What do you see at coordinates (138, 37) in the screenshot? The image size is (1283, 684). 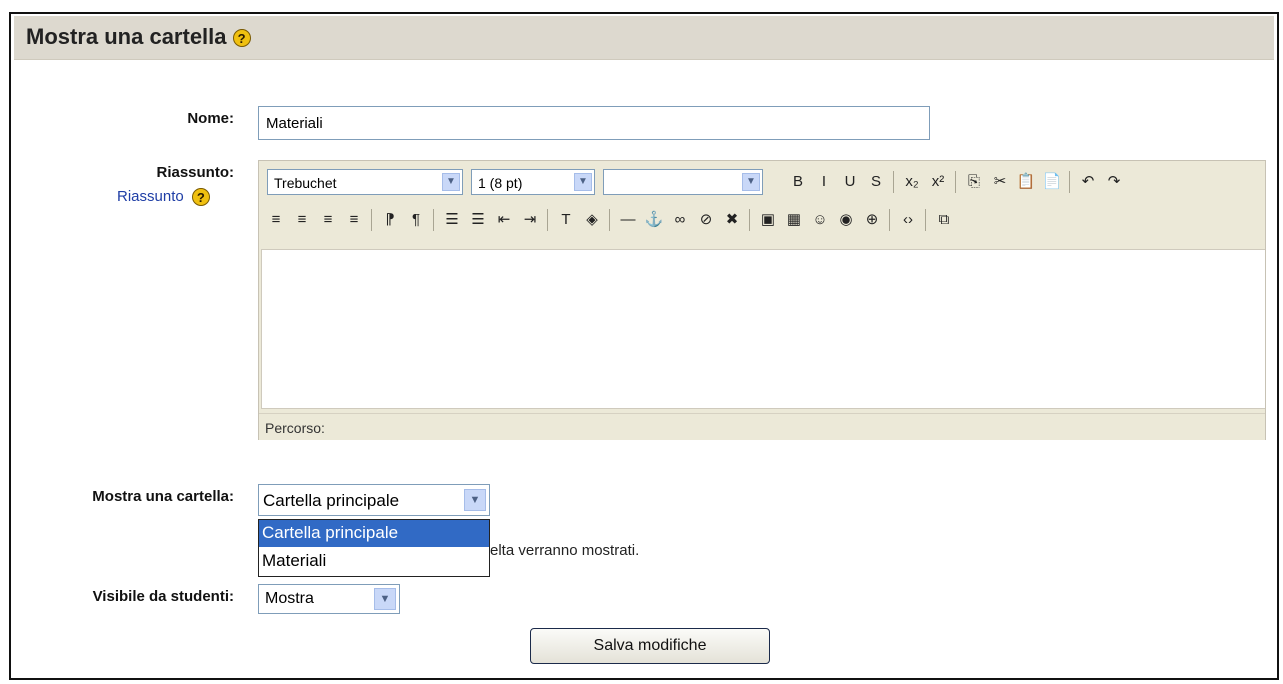 I see `page-title: Mostra una cartella ?` at bounding box center [138, 37].